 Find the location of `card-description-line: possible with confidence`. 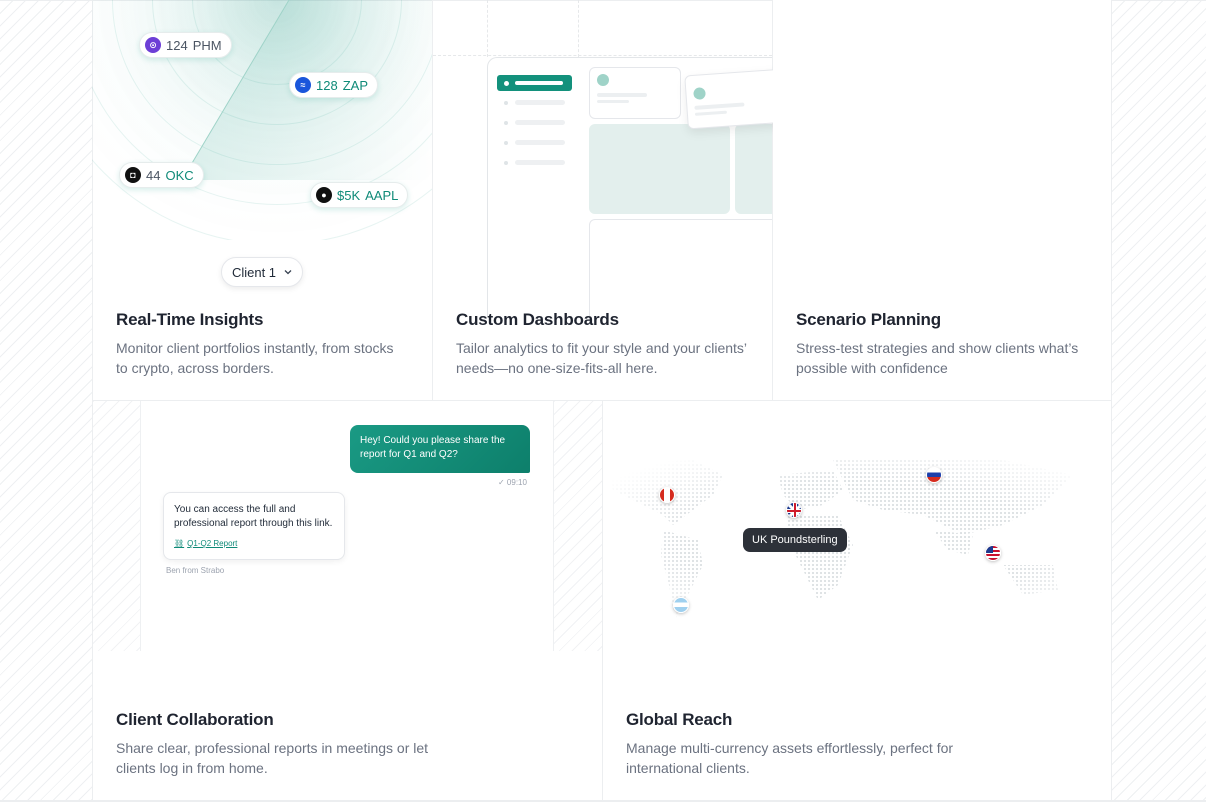

card-description-line: possible with confidence is located at coordinates (872, 368).